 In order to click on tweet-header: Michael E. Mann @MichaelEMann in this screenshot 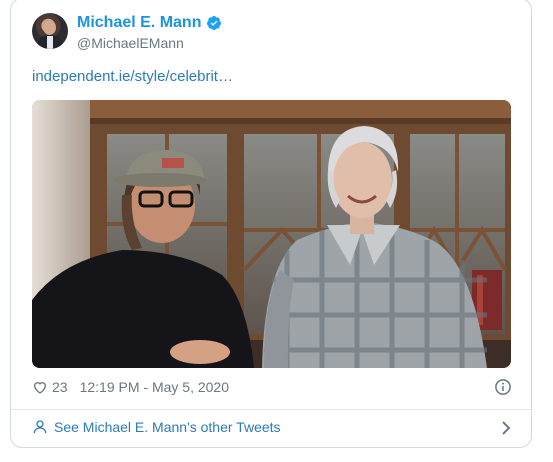, I will do `click(272, 33)`.